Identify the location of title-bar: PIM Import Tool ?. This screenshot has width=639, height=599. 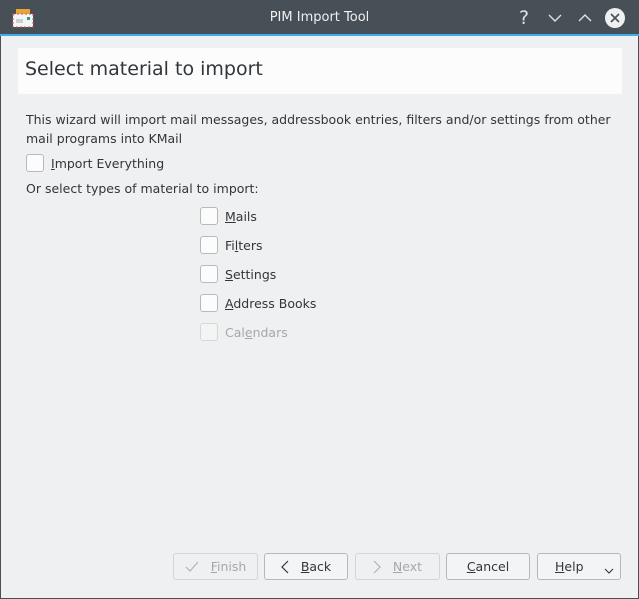
(319, 18).